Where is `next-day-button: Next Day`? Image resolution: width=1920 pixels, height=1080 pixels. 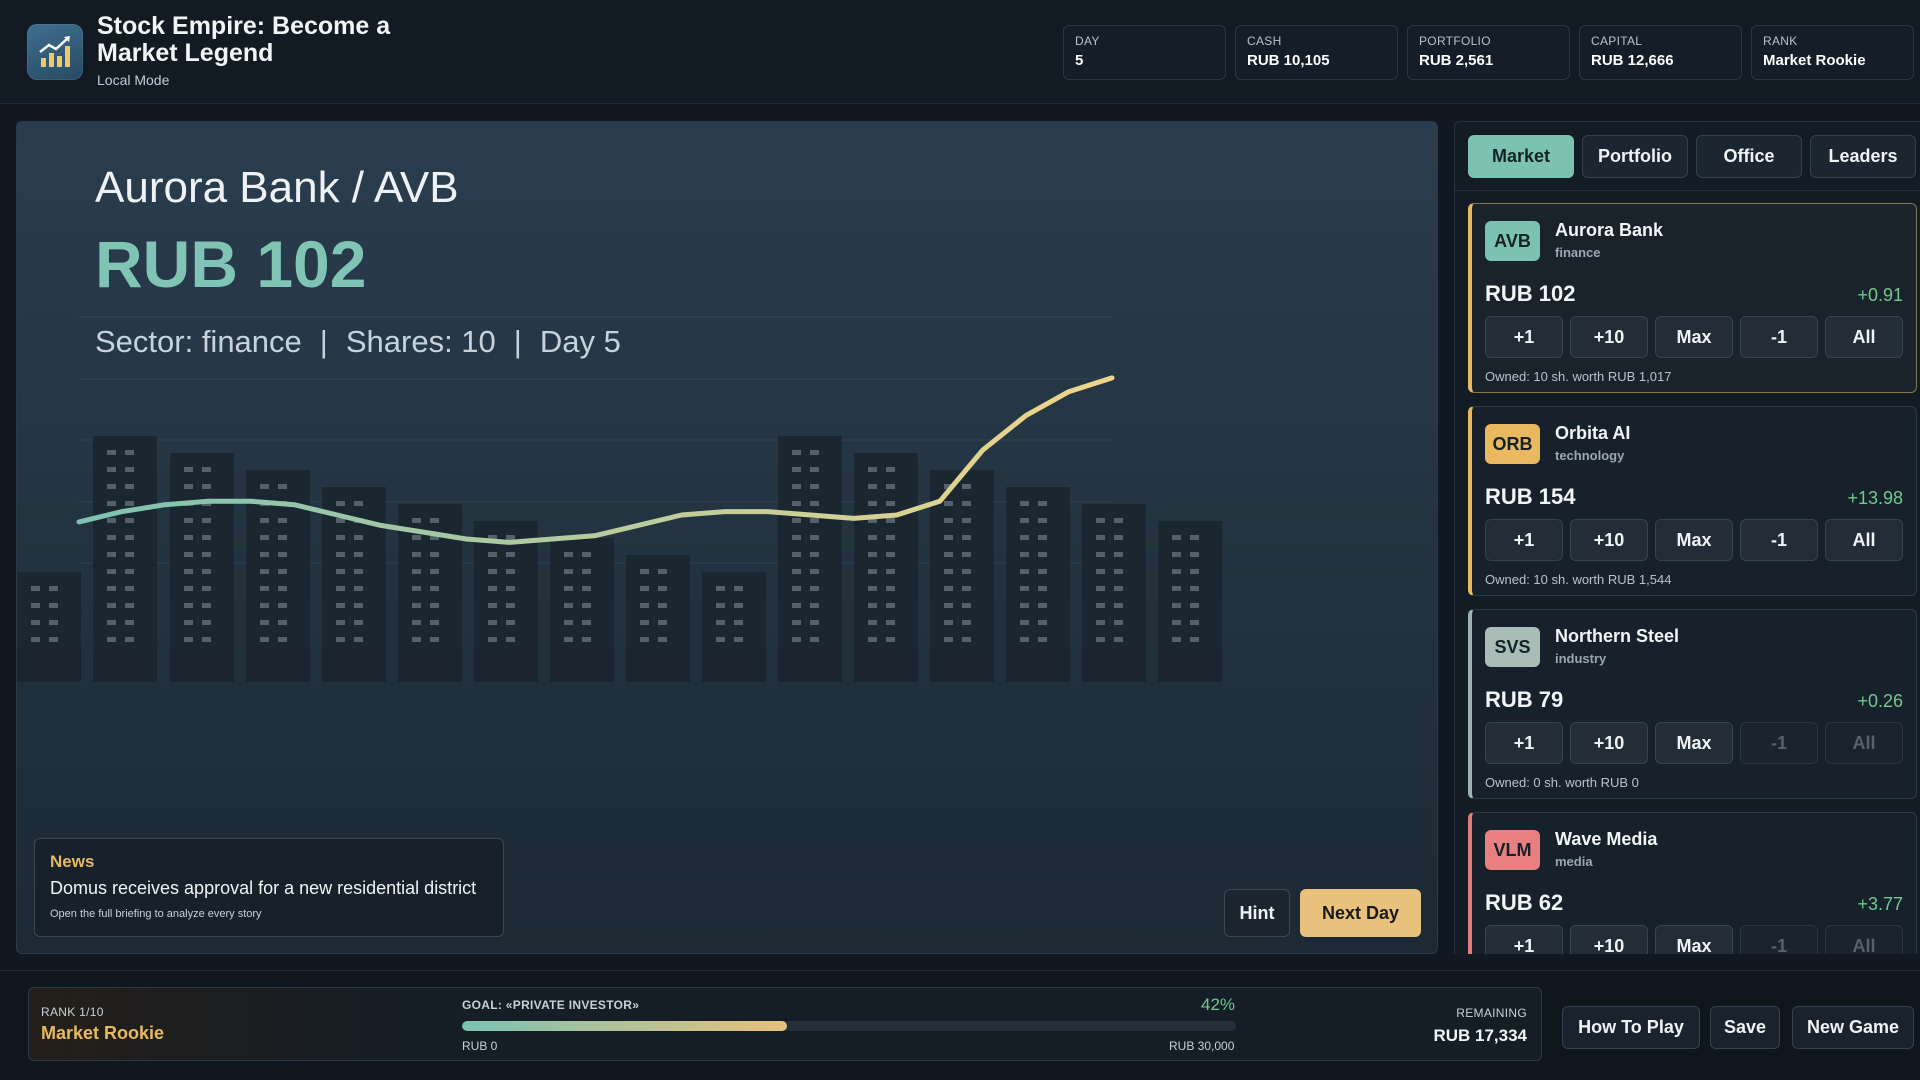 next-day-button: Next Day is located at coordinates (1360, 913).